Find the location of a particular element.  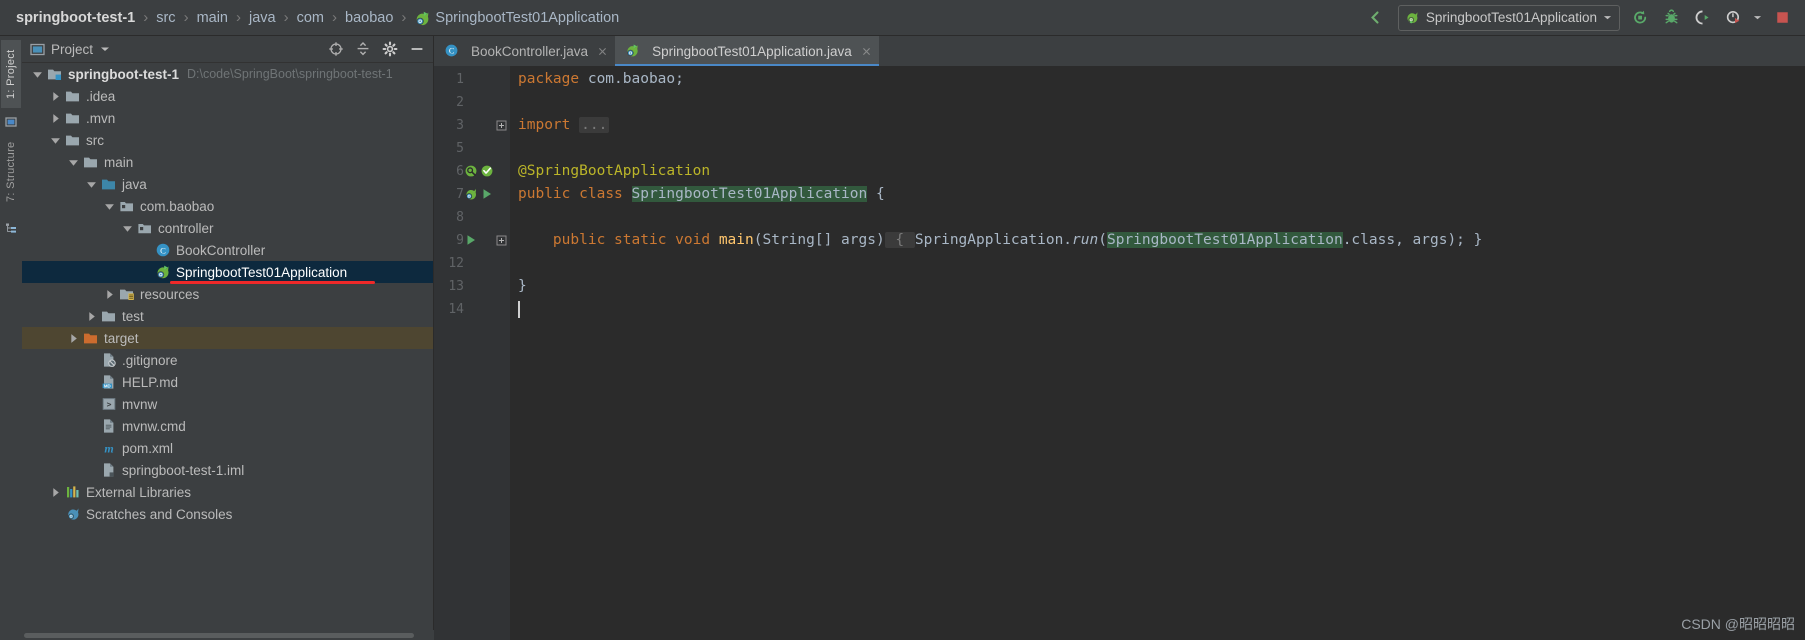

tree-row: .mvn is located at coordinates (227, 118).